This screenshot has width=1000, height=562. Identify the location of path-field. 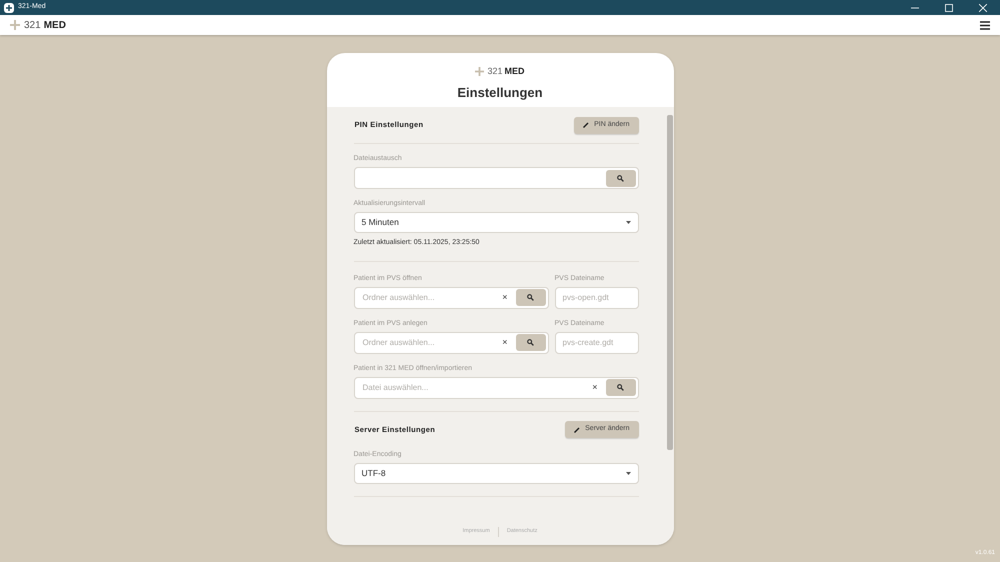
(496, 178).